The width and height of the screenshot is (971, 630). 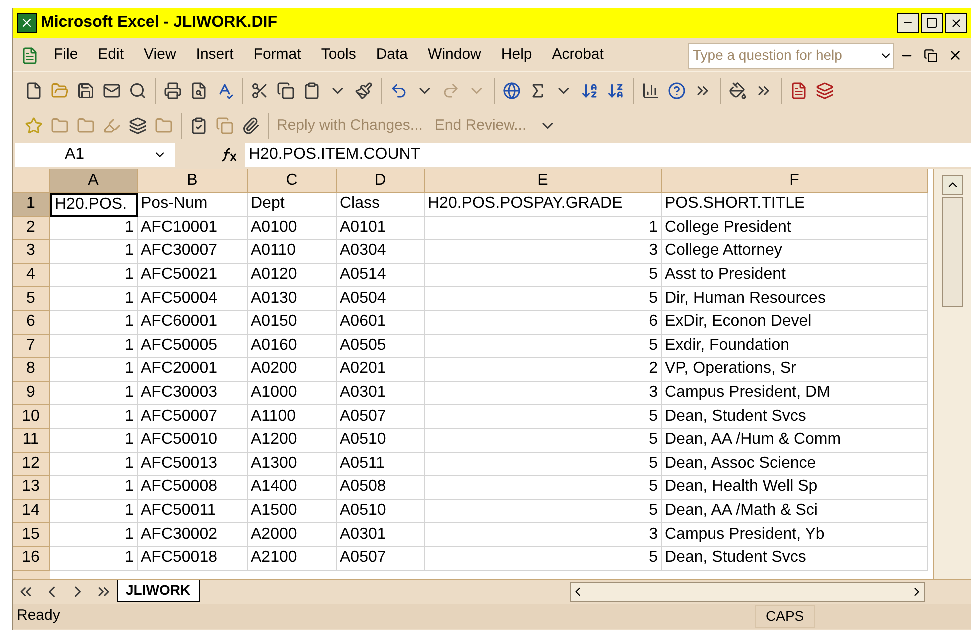 What do you see at coordinates (193, 228) in the screenshot?
I see `table-cell: AFC10001` at bounding box center [193, 228].